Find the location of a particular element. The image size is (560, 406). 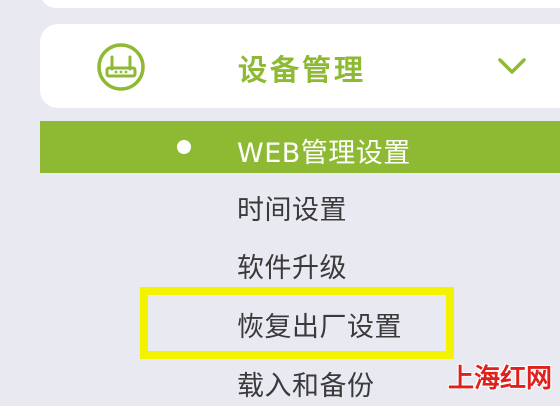

menu-item-software-upgrade: 软件升级 is located at coordinates (300, 262).